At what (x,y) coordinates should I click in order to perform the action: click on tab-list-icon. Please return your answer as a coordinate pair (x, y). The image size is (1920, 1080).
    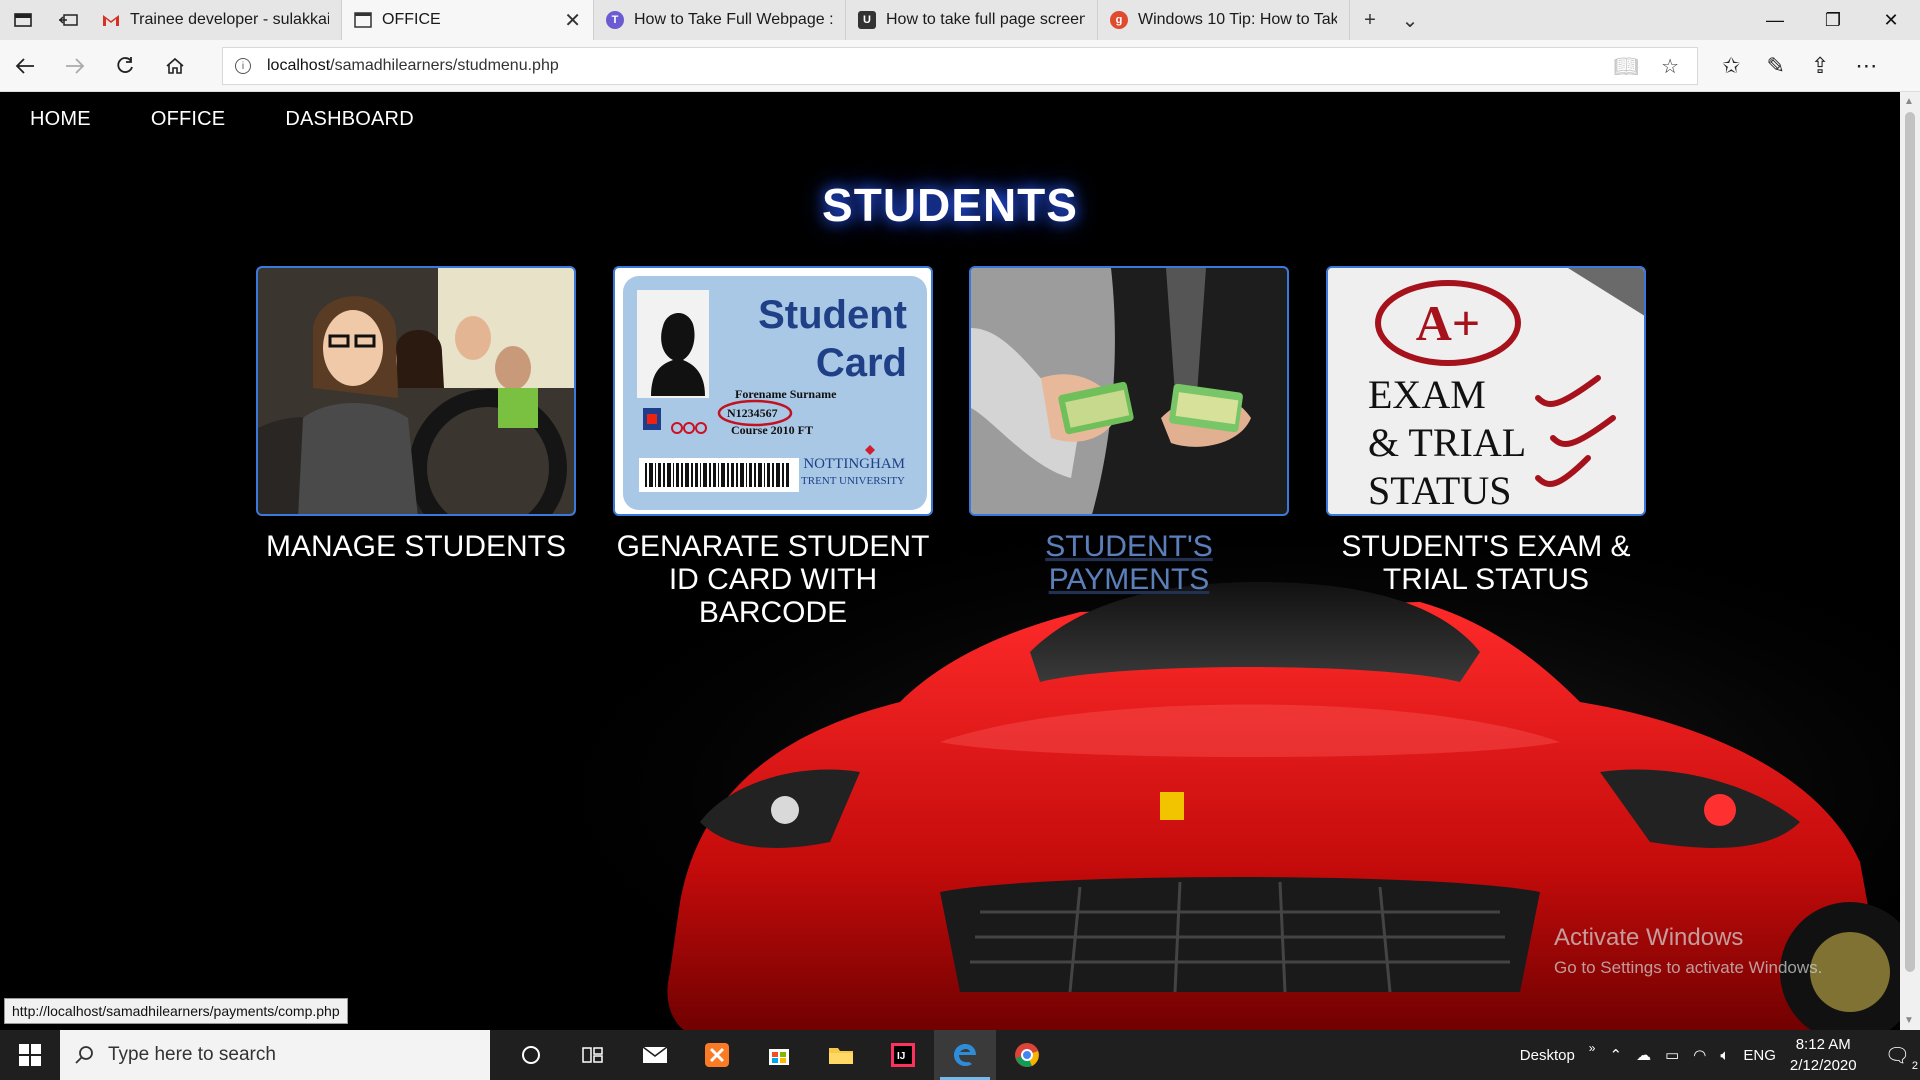
    Looking at the image, I should click on (22, 20).